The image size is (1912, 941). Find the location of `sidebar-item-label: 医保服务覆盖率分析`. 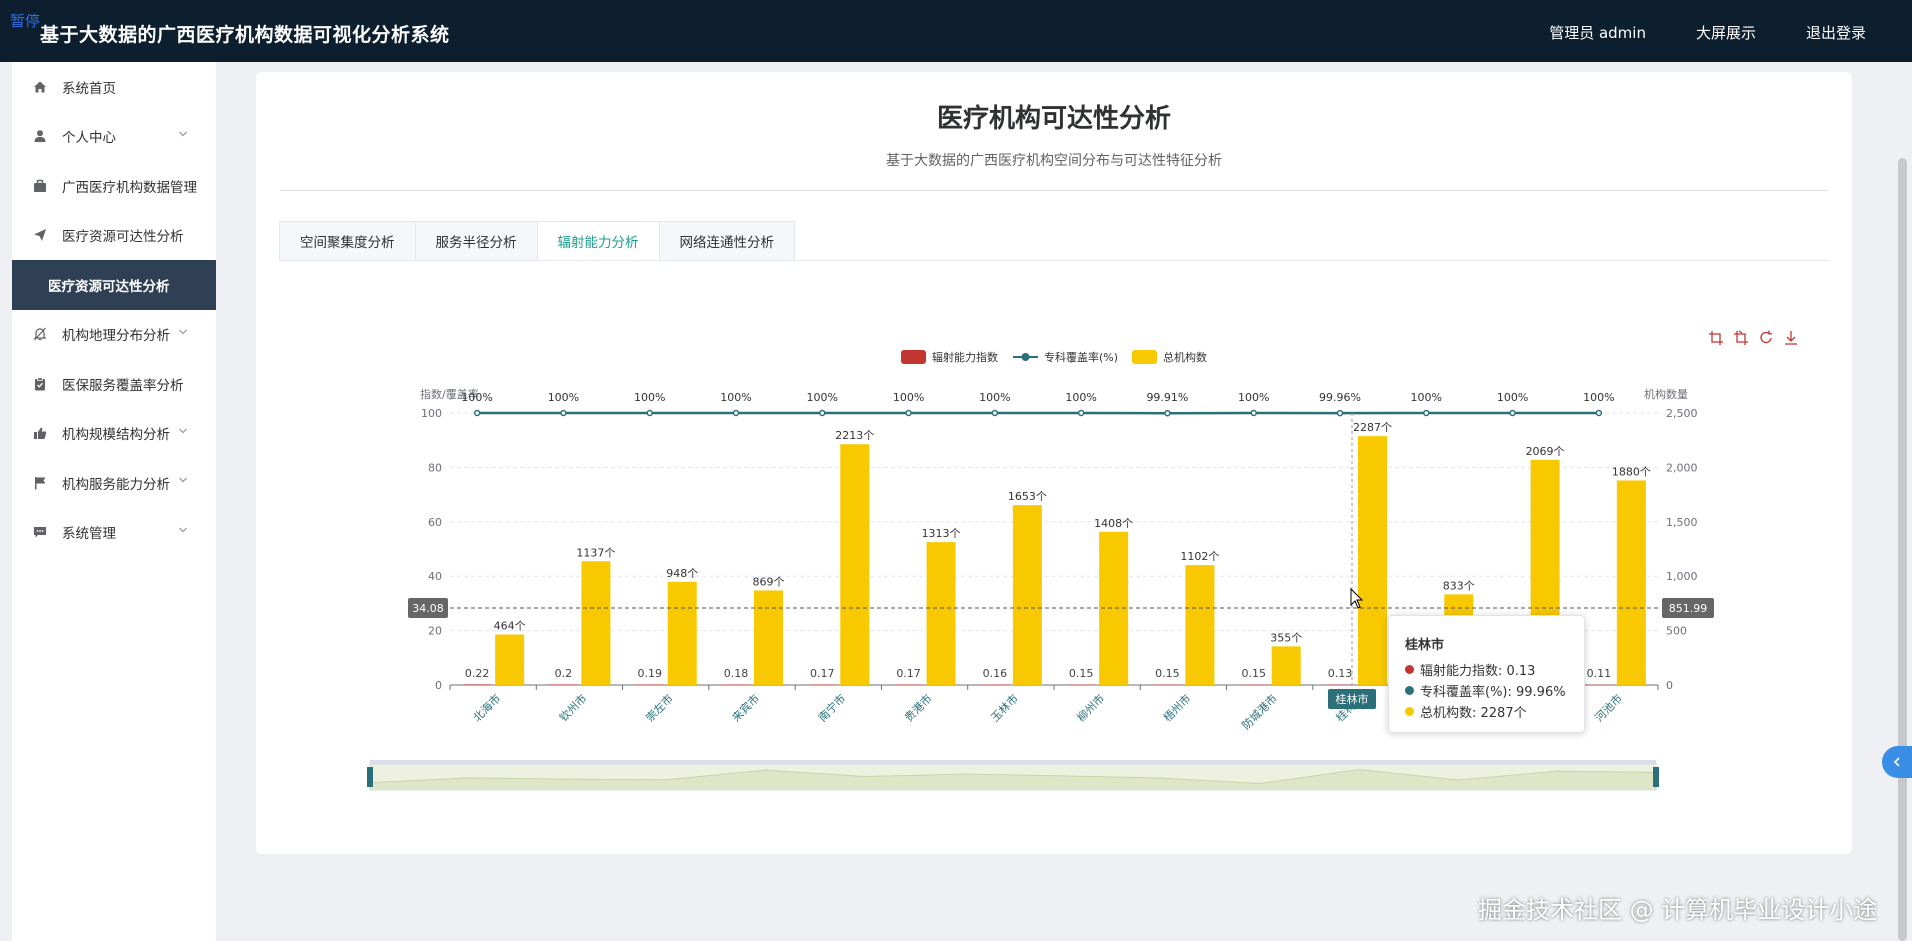

sidebar-item-label: 医保服务覆盖率分析 is located at coordinates (123, 385).